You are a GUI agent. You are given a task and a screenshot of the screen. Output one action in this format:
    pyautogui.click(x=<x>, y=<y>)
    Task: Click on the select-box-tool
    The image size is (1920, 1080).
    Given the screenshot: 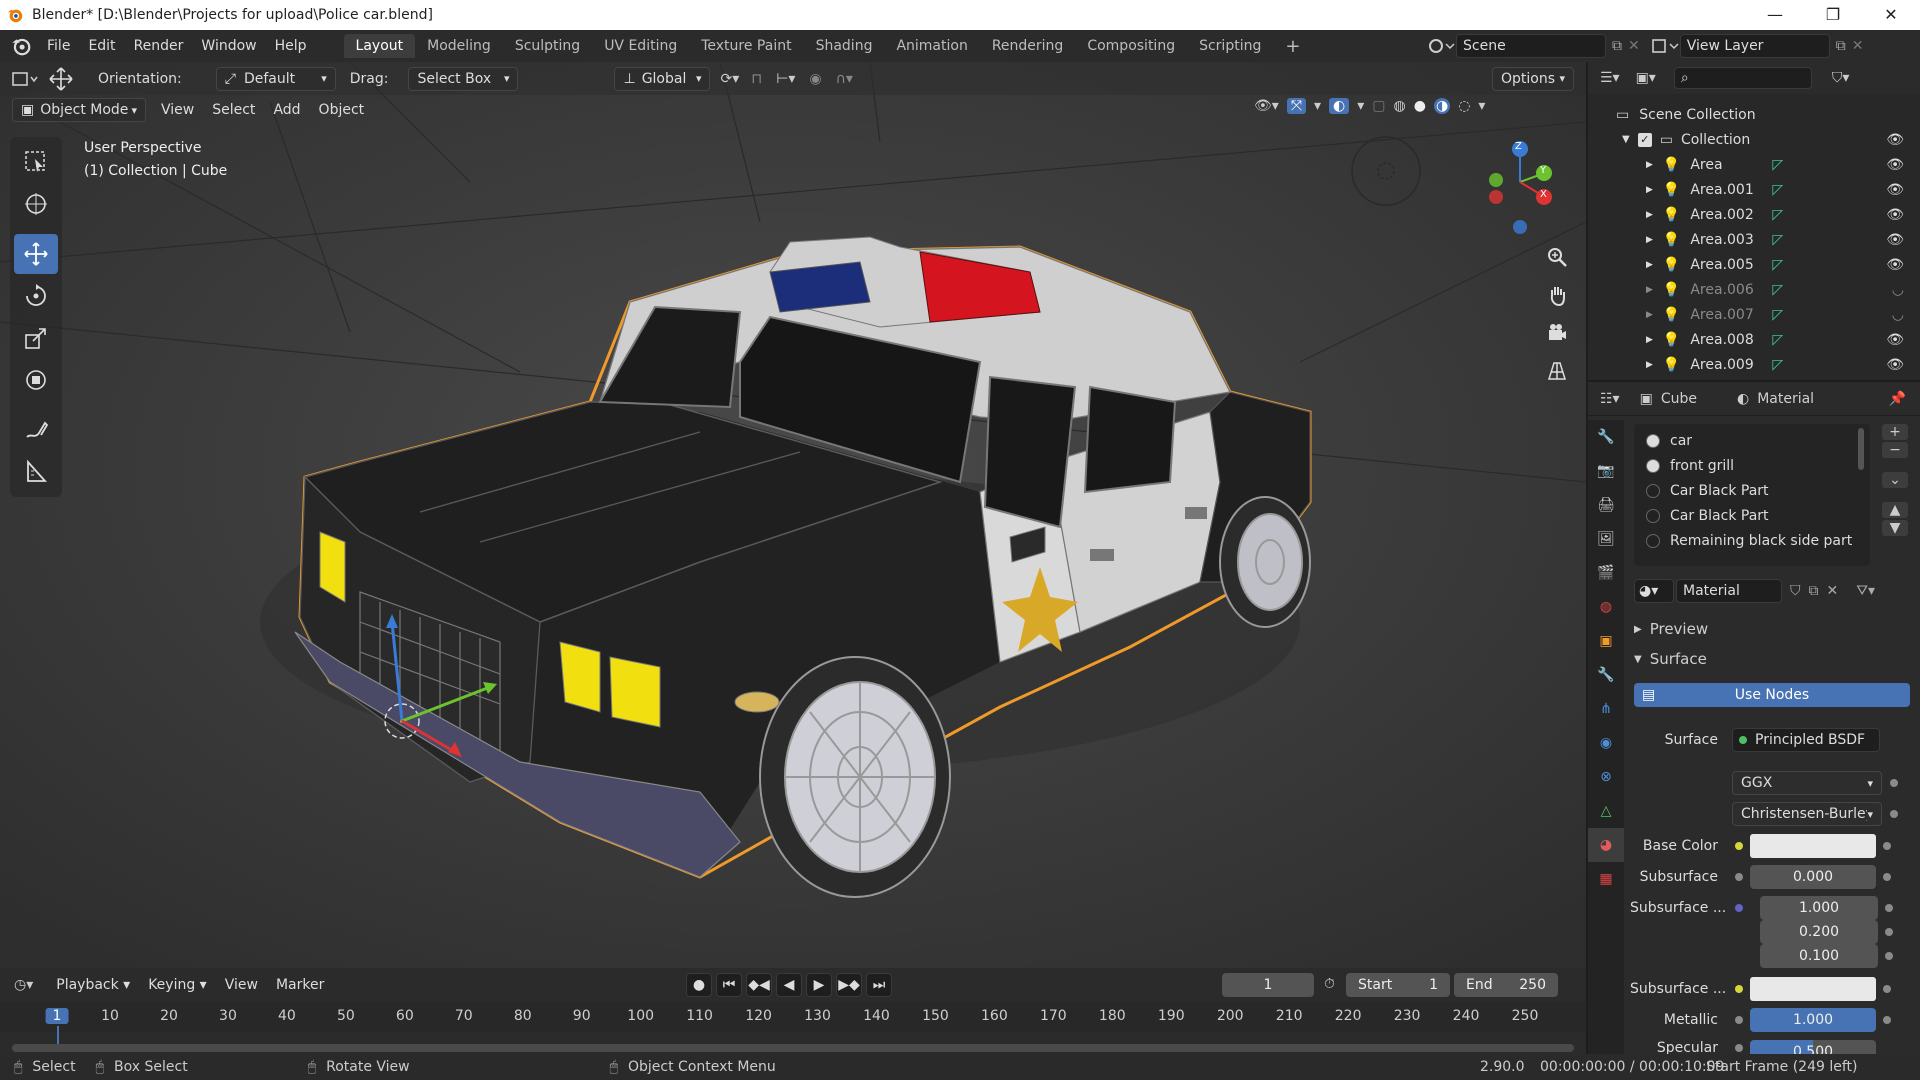 What is the action you would take?
    pyautogui.click(x=36, y=162)
    